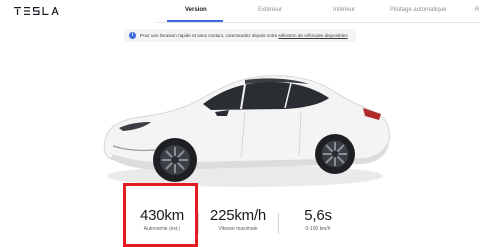 The image size is (480, 247). I want to click on tab-next: R, so click(477, 10).